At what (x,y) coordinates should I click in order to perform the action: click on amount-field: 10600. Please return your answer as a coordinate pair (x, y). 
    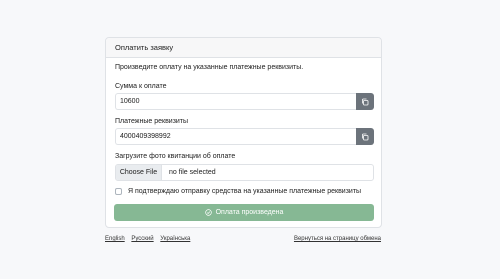
    Looking at the image, I should click on (235, 101).